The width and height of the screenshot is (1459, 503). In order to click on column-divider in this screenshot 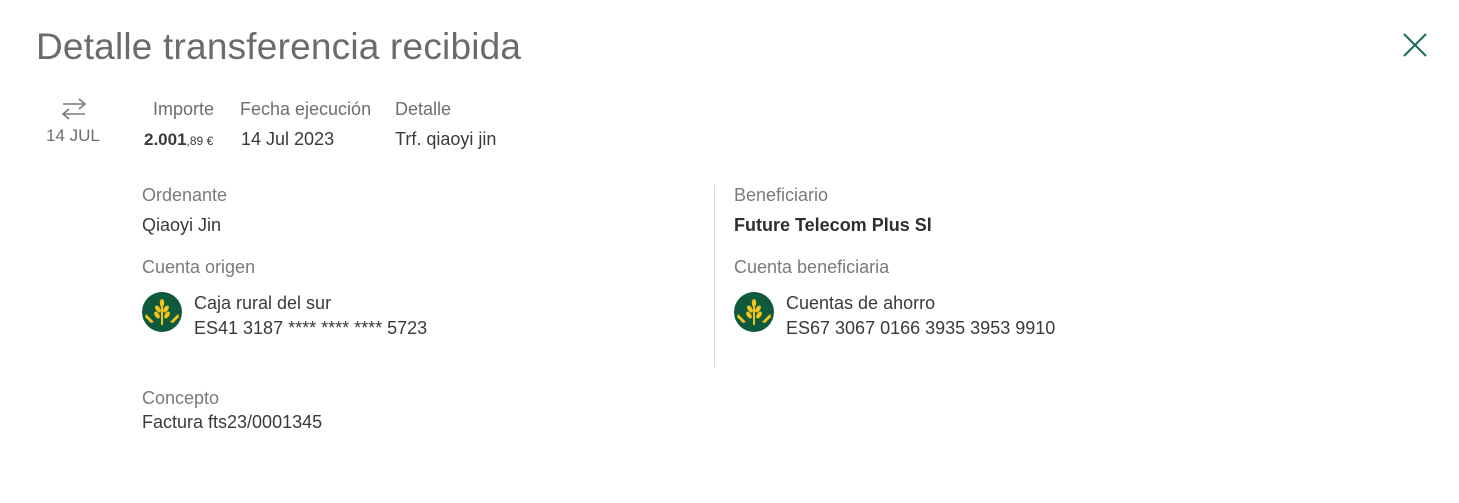, I will do `click(714, 276)`.